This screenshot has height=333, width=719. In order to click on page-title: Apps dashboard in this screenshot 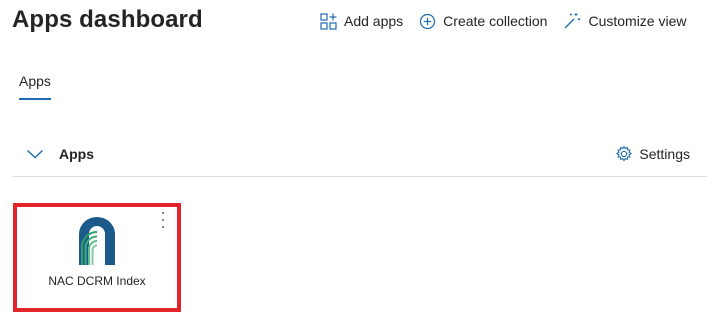, I will do `click(107, 19)`.